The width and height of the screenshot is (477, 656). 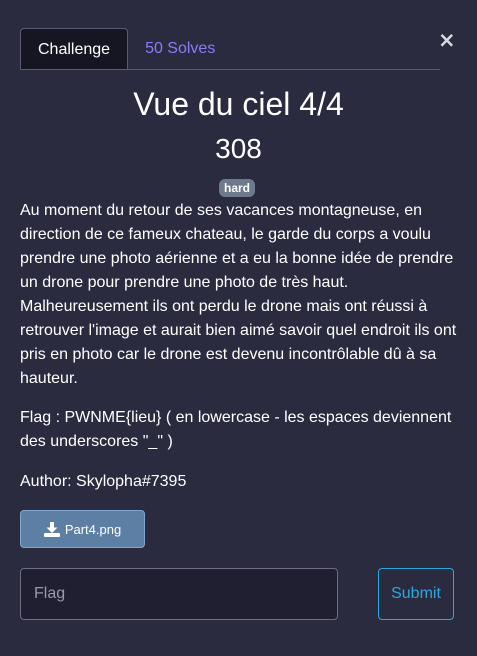 I want to click on download-icon, so click(x=51, y=529).